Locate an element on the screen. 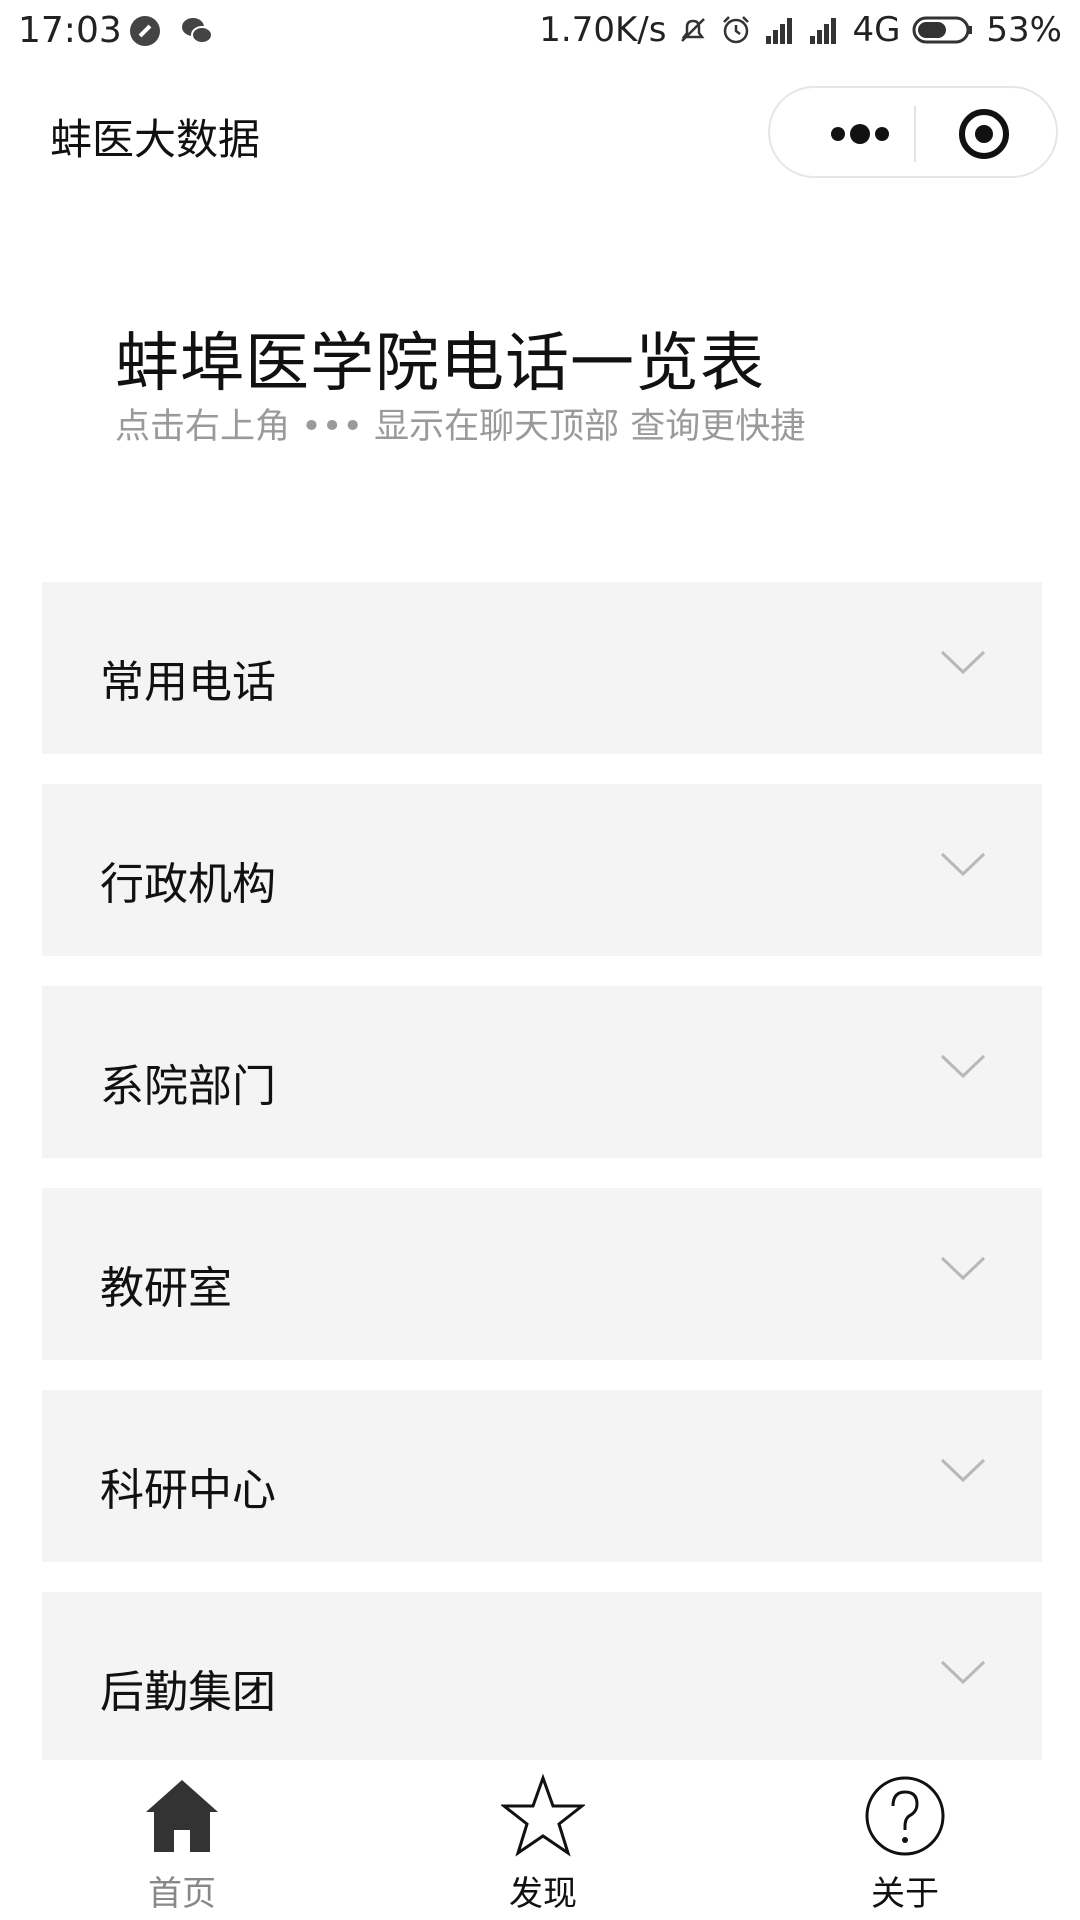  battery-percent: 53% is located at coordinates (1024, 30).